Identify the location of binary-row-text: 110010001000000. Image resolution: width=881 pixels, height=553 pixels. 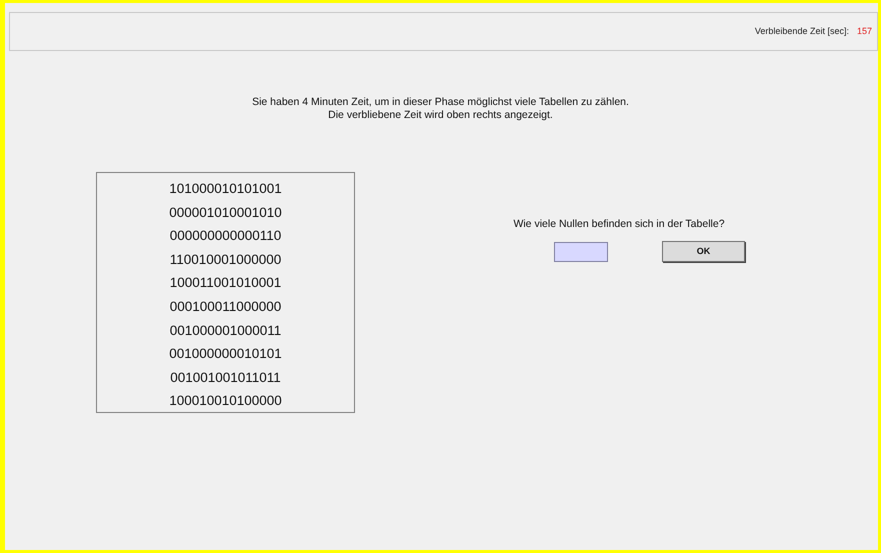
(226, 259).